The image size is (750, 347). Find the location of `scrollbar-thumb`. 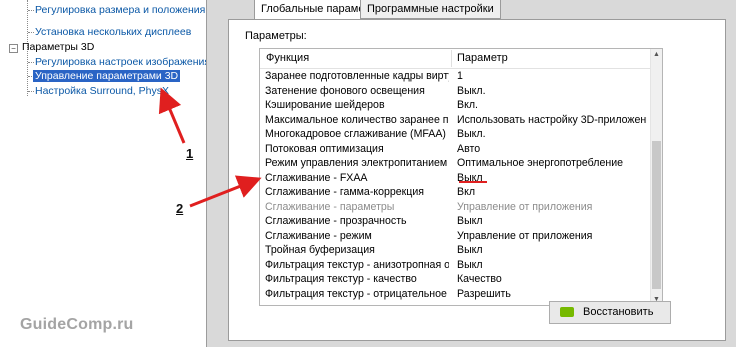

scrollbar-thumb is located at coordinates (656, 215).